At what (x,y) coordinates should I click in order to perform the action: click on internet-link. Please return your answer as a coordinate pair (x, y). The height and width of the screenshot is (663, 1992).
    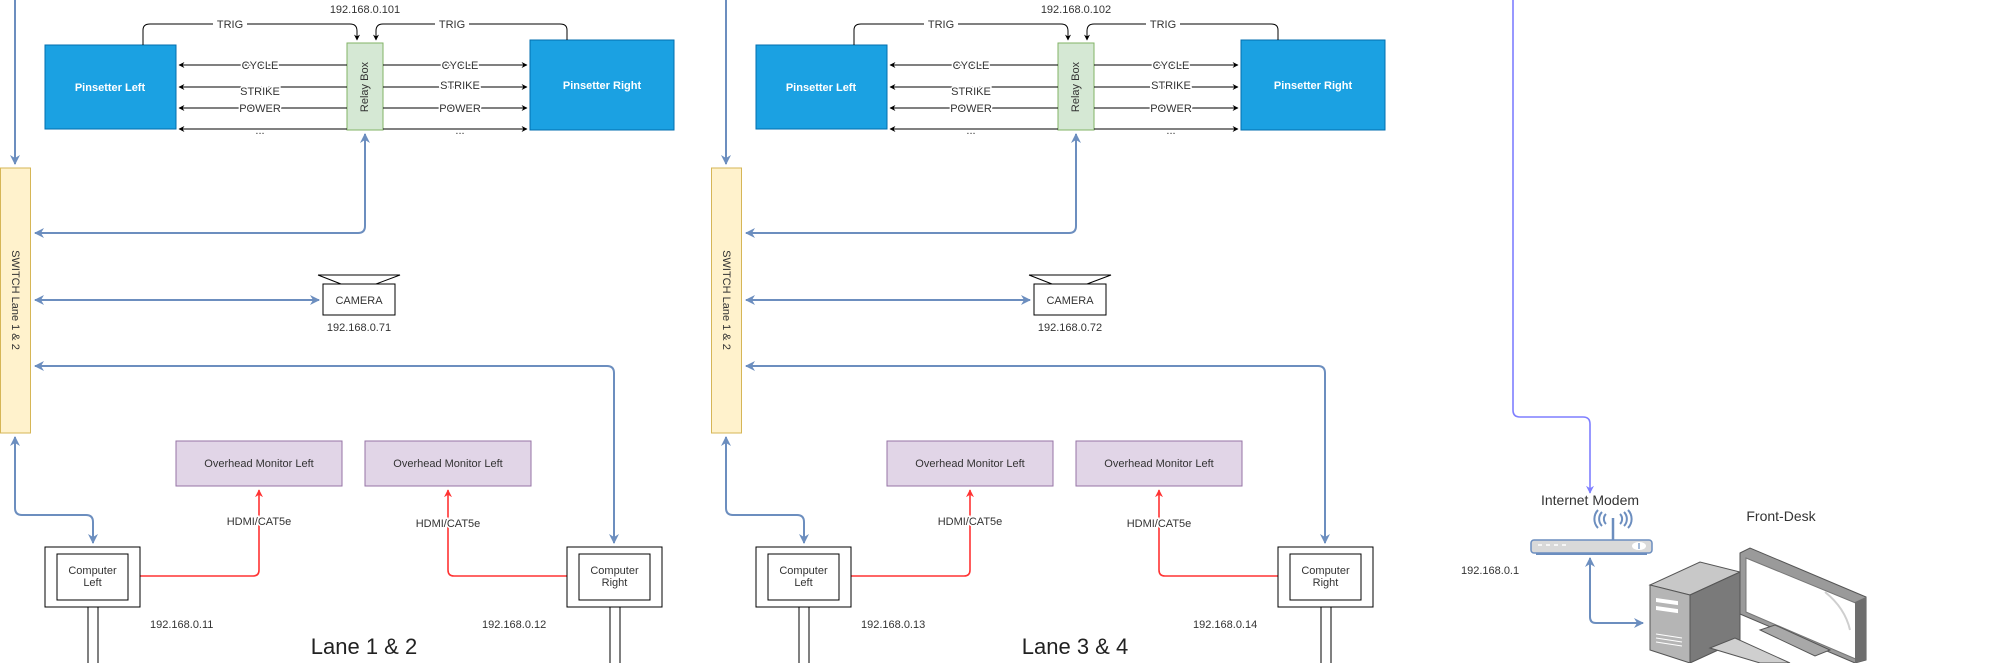
    Looking at the image, I should click on (1553, 247).